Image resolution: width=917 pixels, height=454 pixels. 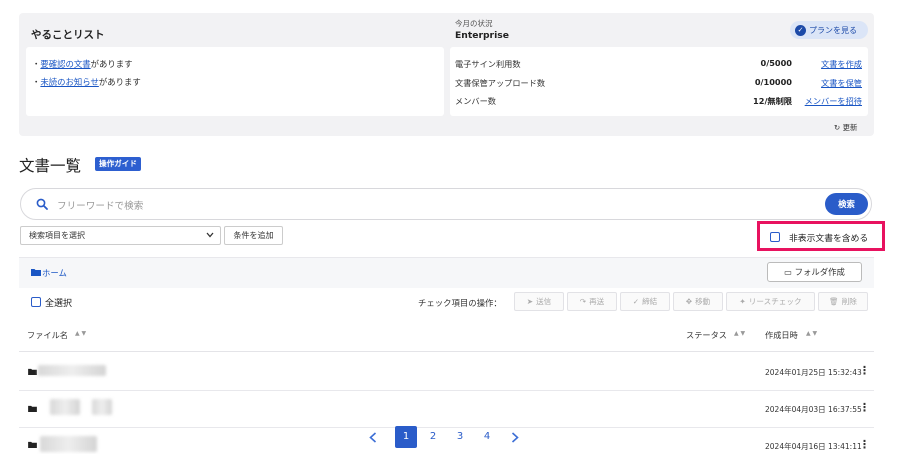 I want to click on move-label: 移動, so click(x=703, y=301).